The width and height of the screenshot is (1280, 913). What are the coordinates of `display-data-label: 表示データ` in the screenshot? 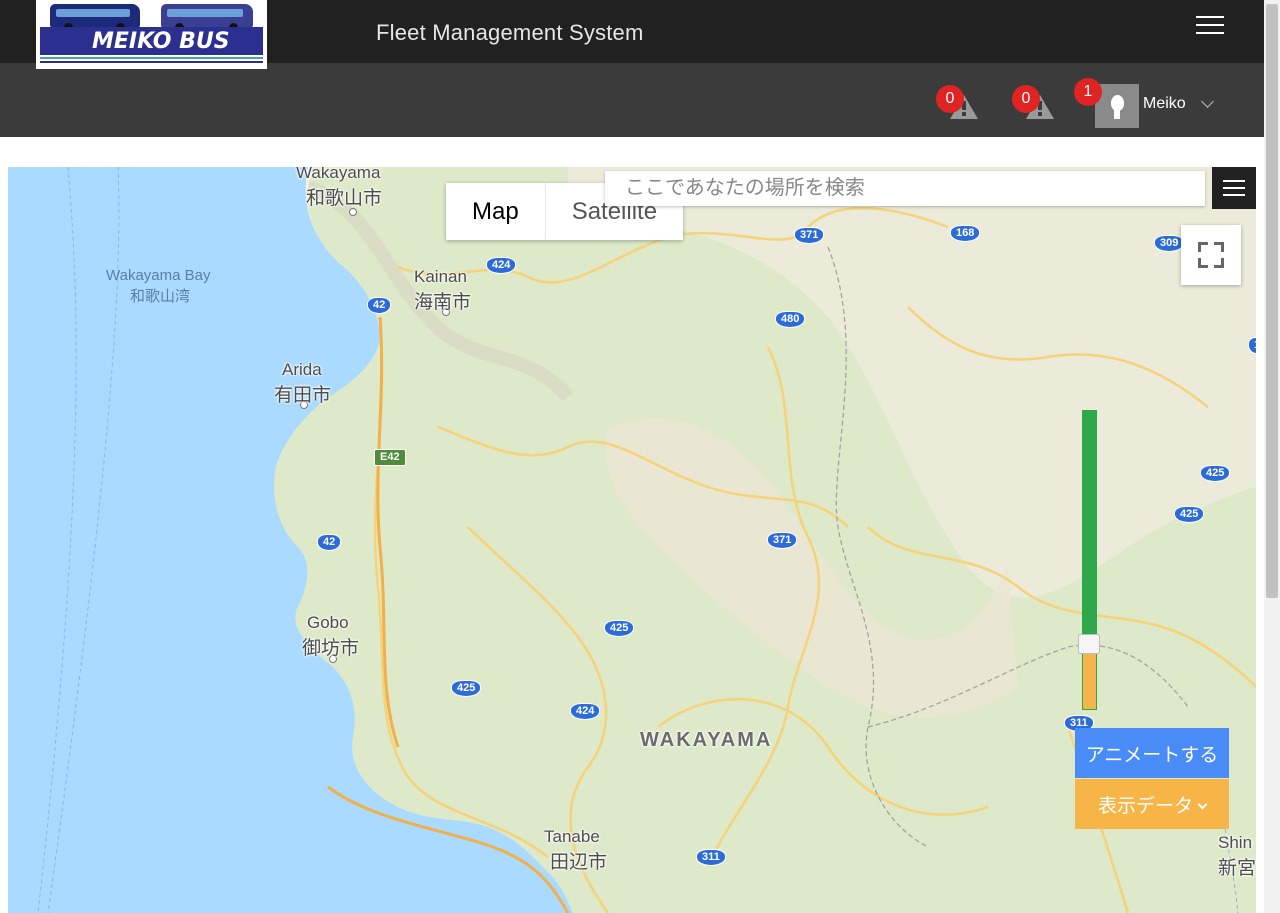 It's located at (1145, 805).